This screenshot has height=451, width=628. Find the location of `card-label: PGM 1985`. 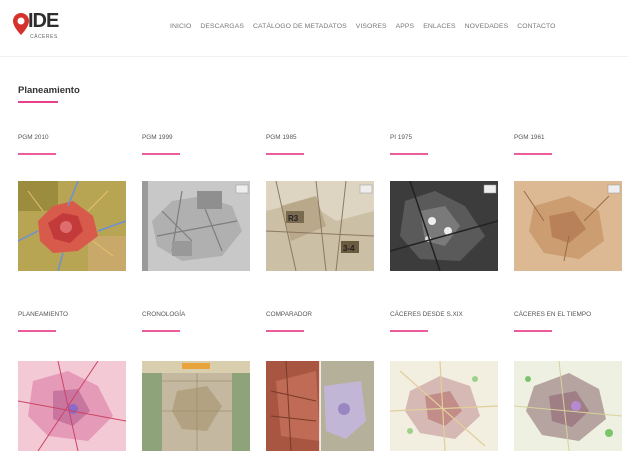

card-label: PGM 1985 is located at coordinates (281, 137).